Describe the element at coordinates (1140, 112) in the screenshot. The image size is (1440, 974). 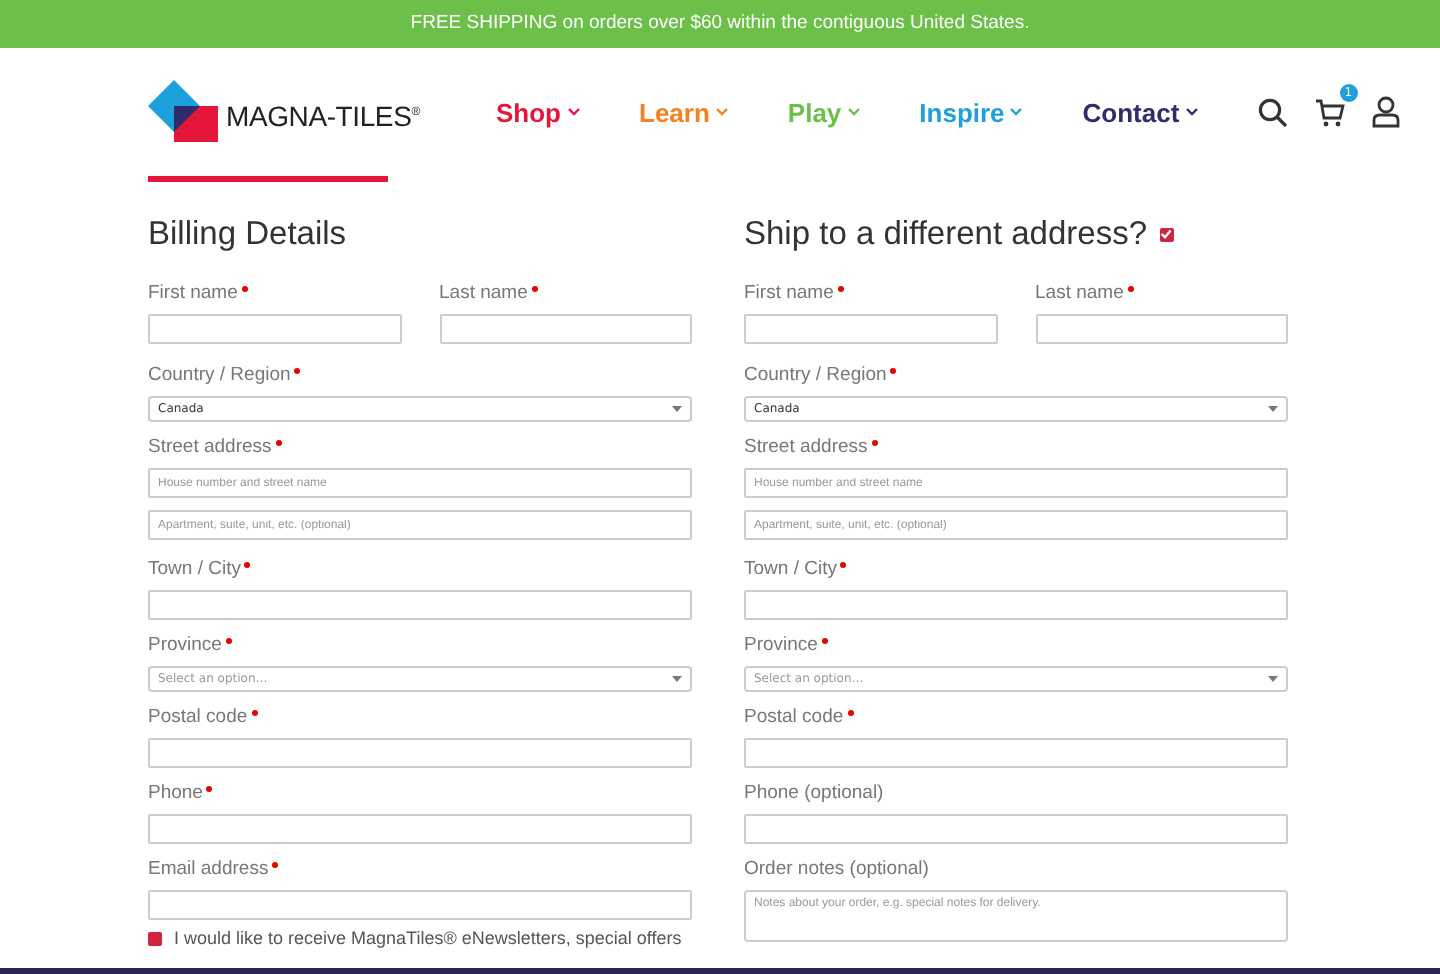
I see `nav-link: Contact` at that location.